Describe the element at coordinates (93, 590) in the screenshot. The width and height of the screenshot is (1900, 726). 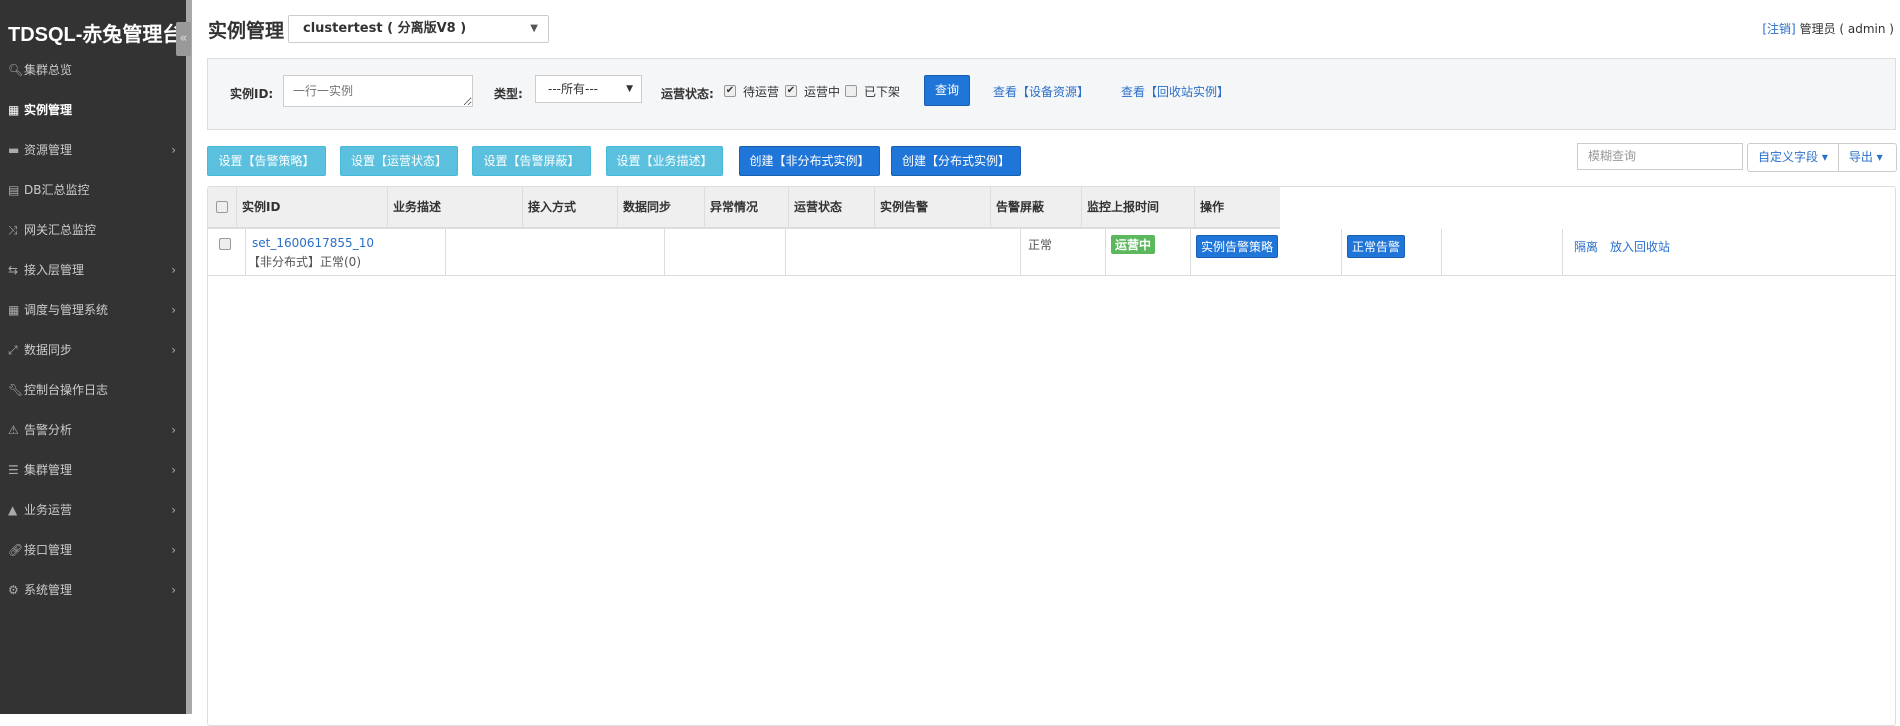
I see `sidebar-item-13: ⚙ 系统管理 ›` at that location.